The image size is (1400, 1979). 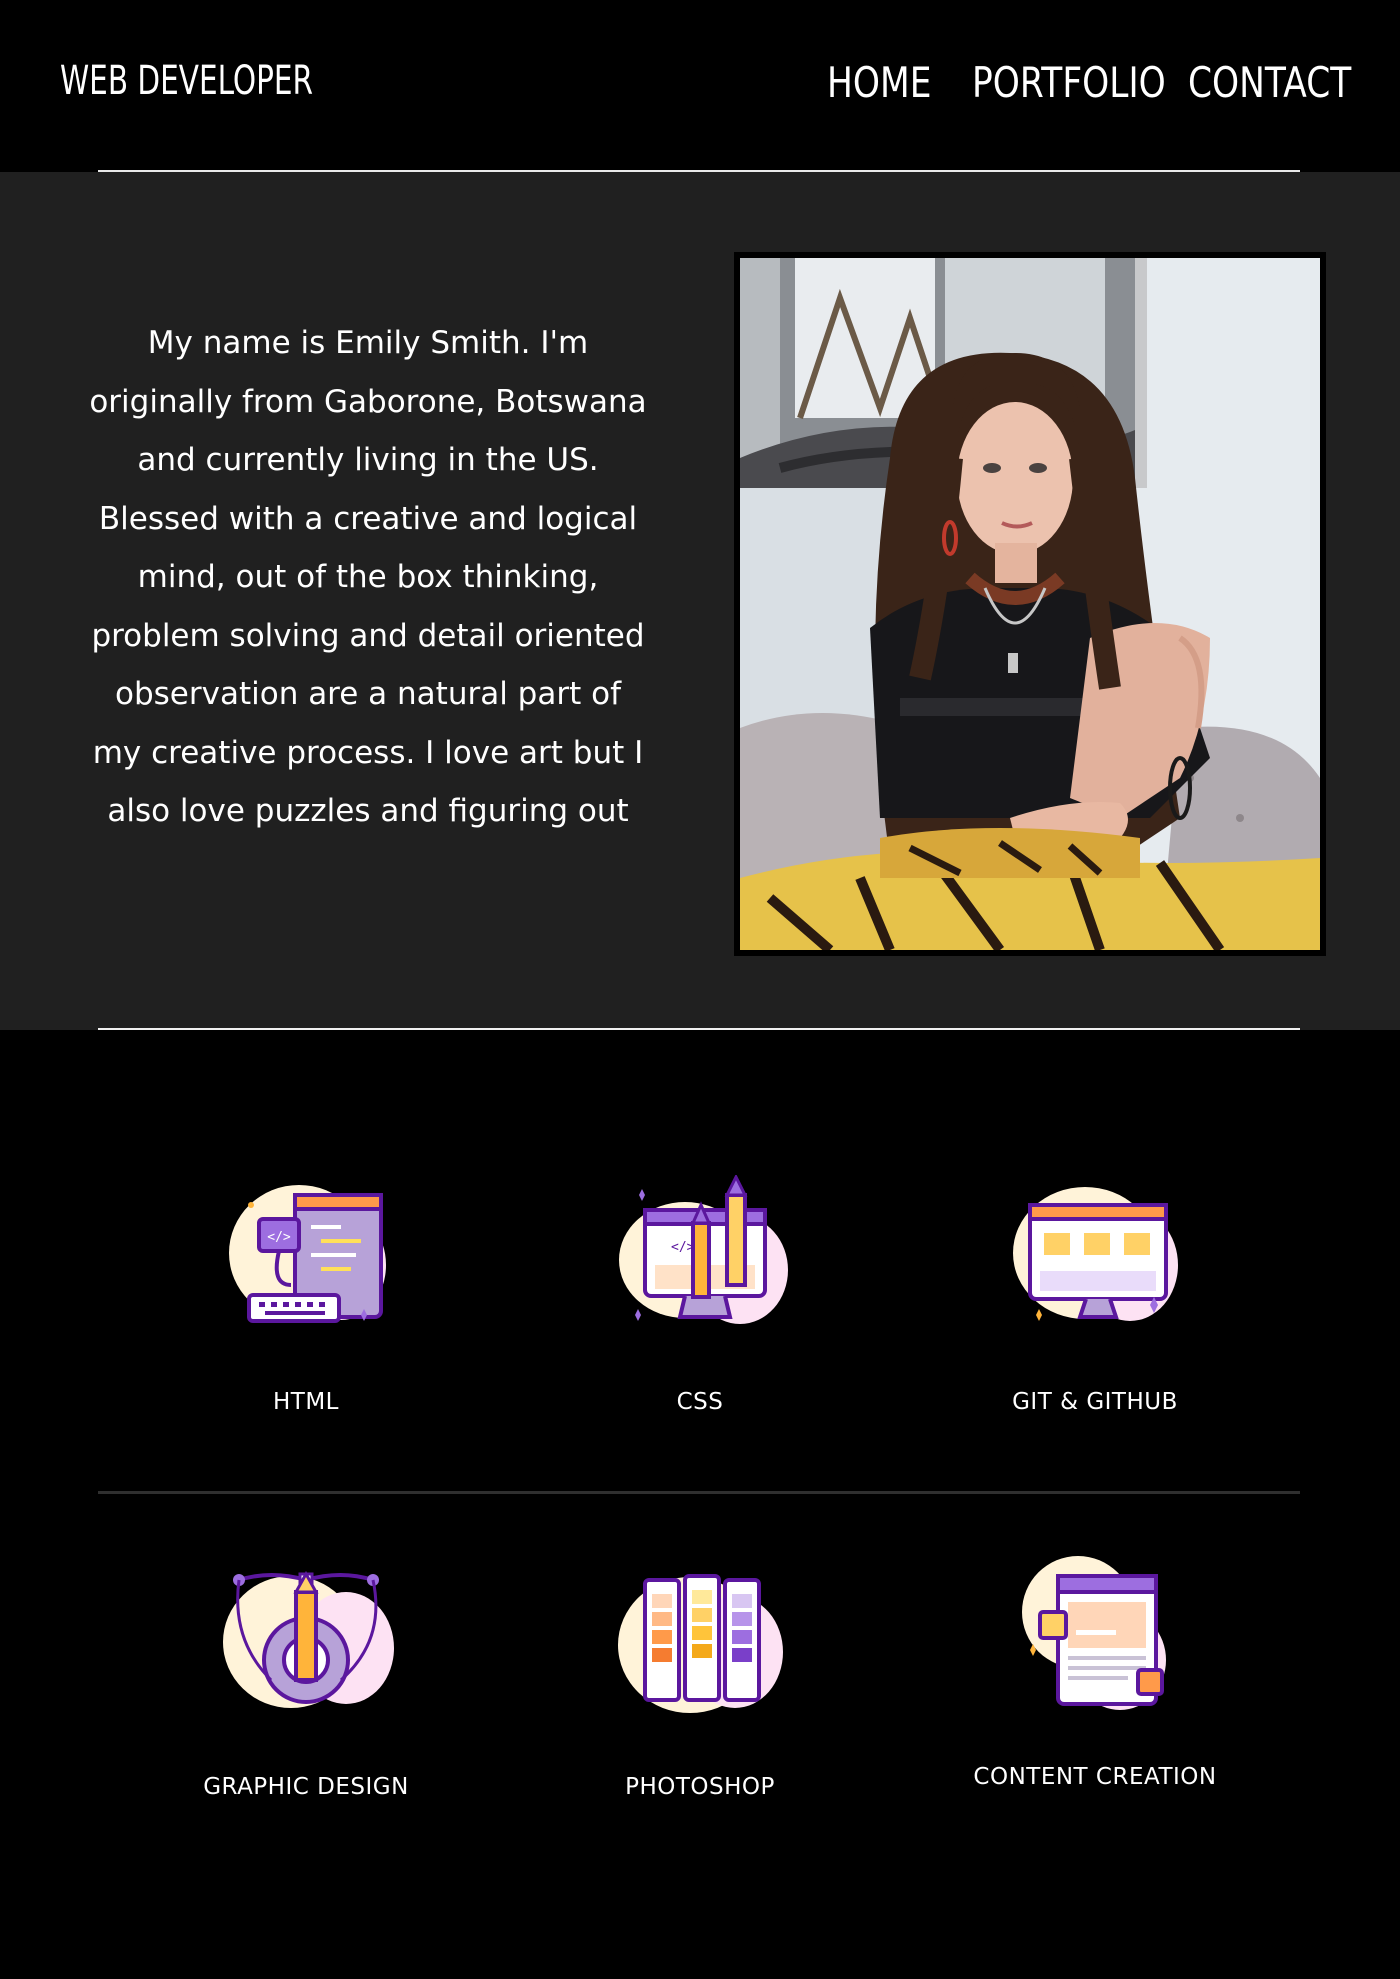 What do you see at coordinates (700, 1640) in the screenshot?
I see `photoshop-palette-icon` at bounding box center [700, 1640].